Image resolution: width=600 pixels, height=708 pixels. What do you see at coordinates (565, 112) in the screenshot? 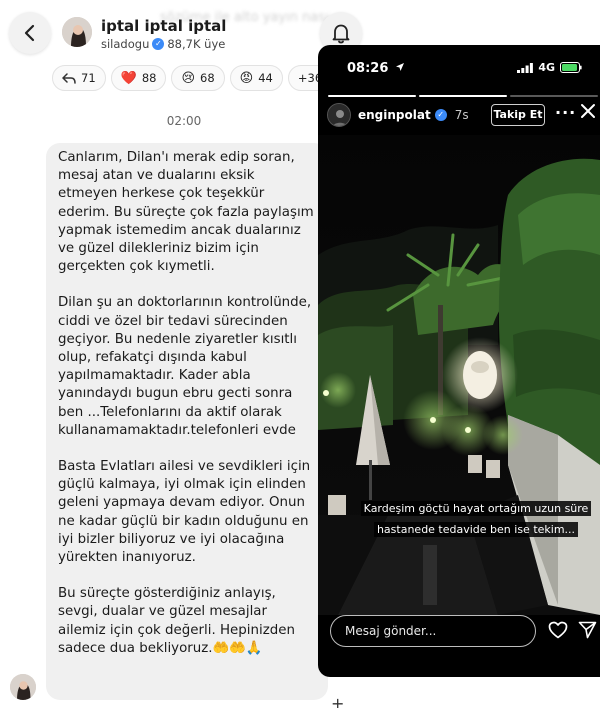
I see `more-options-icon: ···` at bounding box center [565, 112].